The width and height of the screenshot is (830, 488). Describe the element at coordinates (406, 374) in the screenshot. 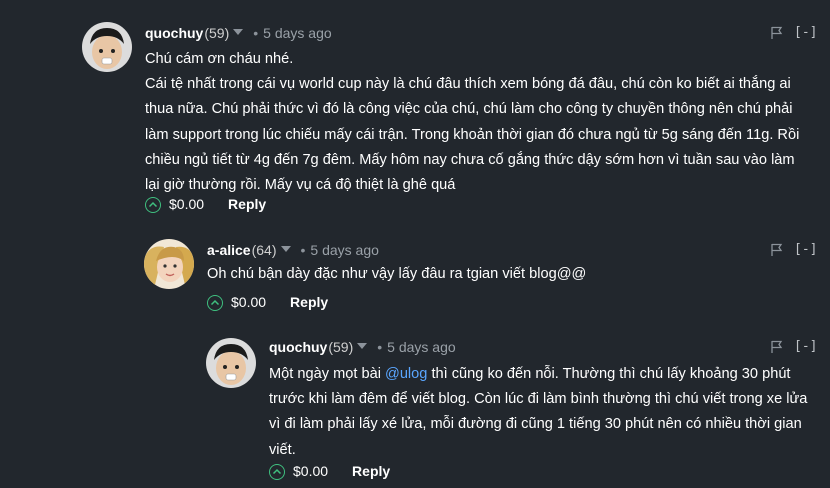

I see `user-mention-link: @ulog` at that location.